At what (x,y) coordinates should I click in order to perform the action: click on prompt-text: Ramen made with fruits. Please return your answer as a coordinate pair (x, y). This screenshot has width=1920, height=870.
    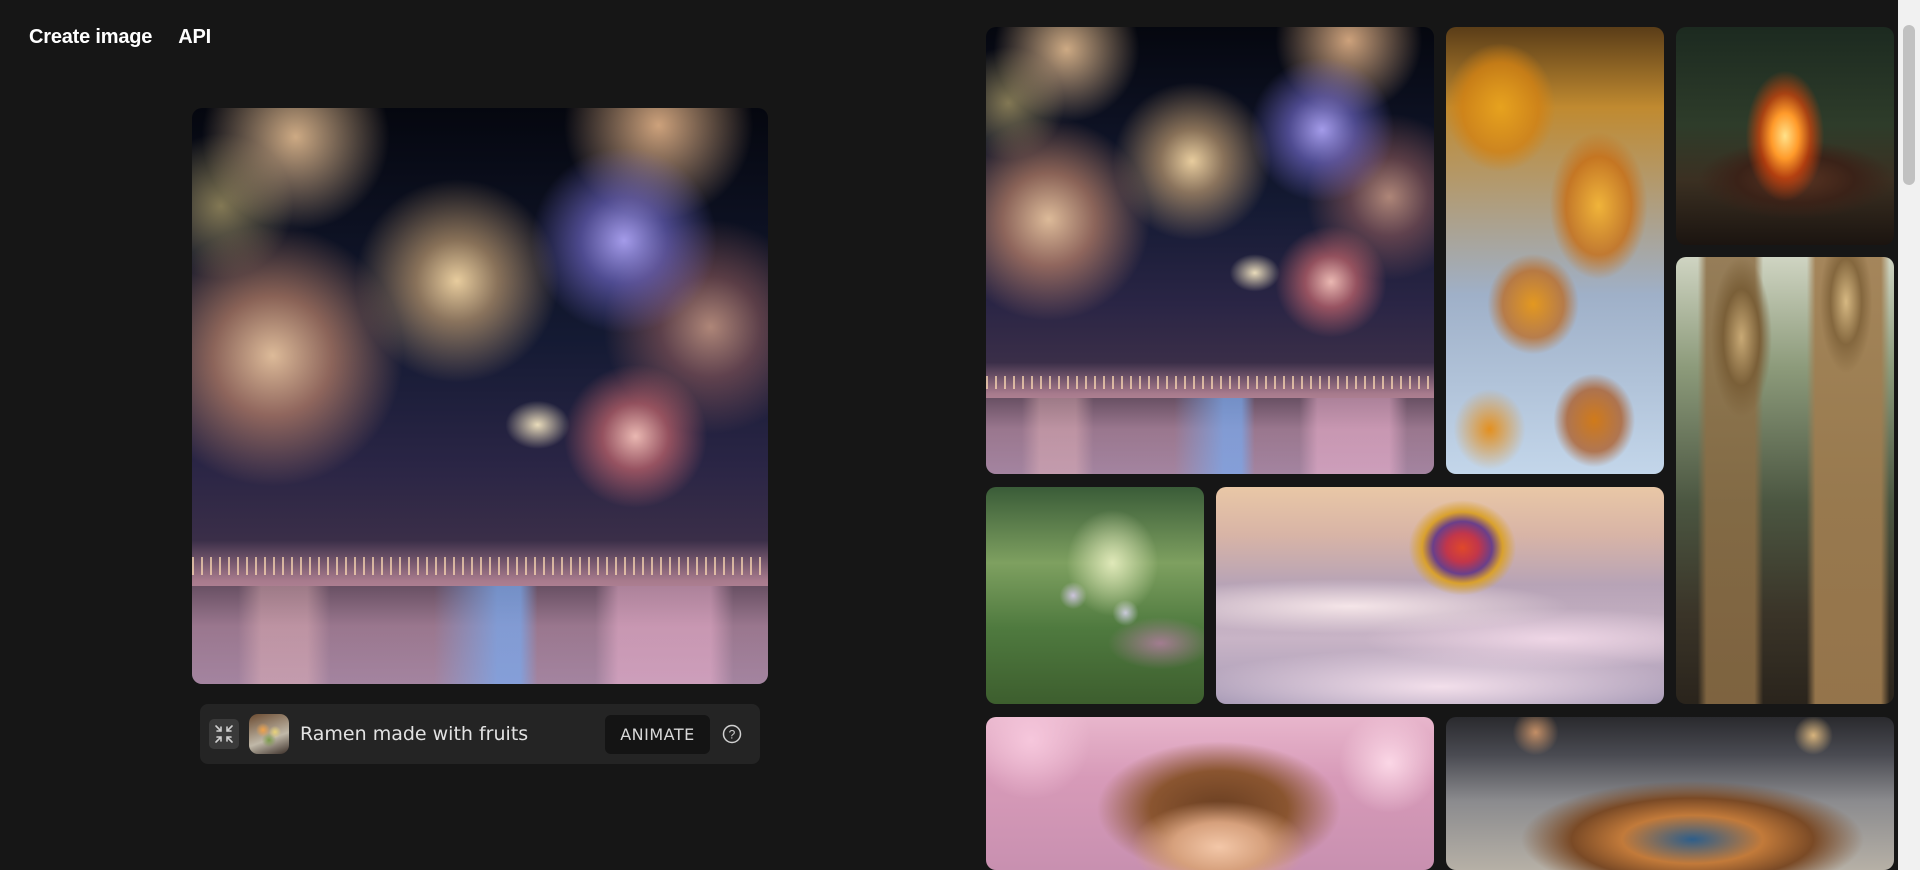
    Looking at the image, I should click on (414, 734).